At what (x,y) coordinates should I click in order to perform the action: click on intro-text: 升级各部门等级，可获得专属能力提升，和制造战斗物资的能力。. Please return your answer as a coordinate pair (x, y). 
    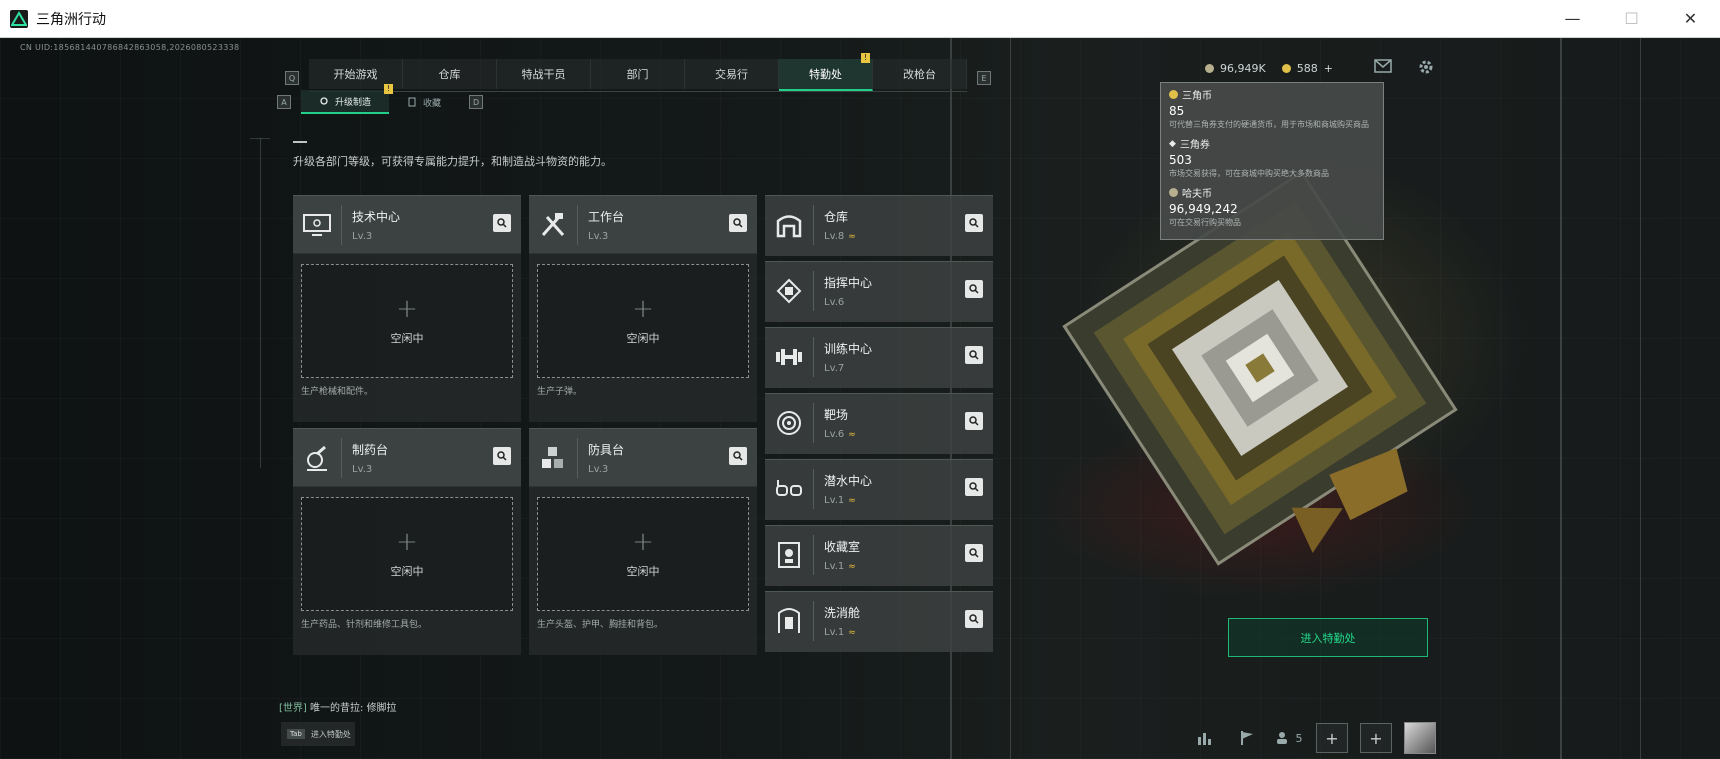
    Looking at the image, I should click on (452, 161).